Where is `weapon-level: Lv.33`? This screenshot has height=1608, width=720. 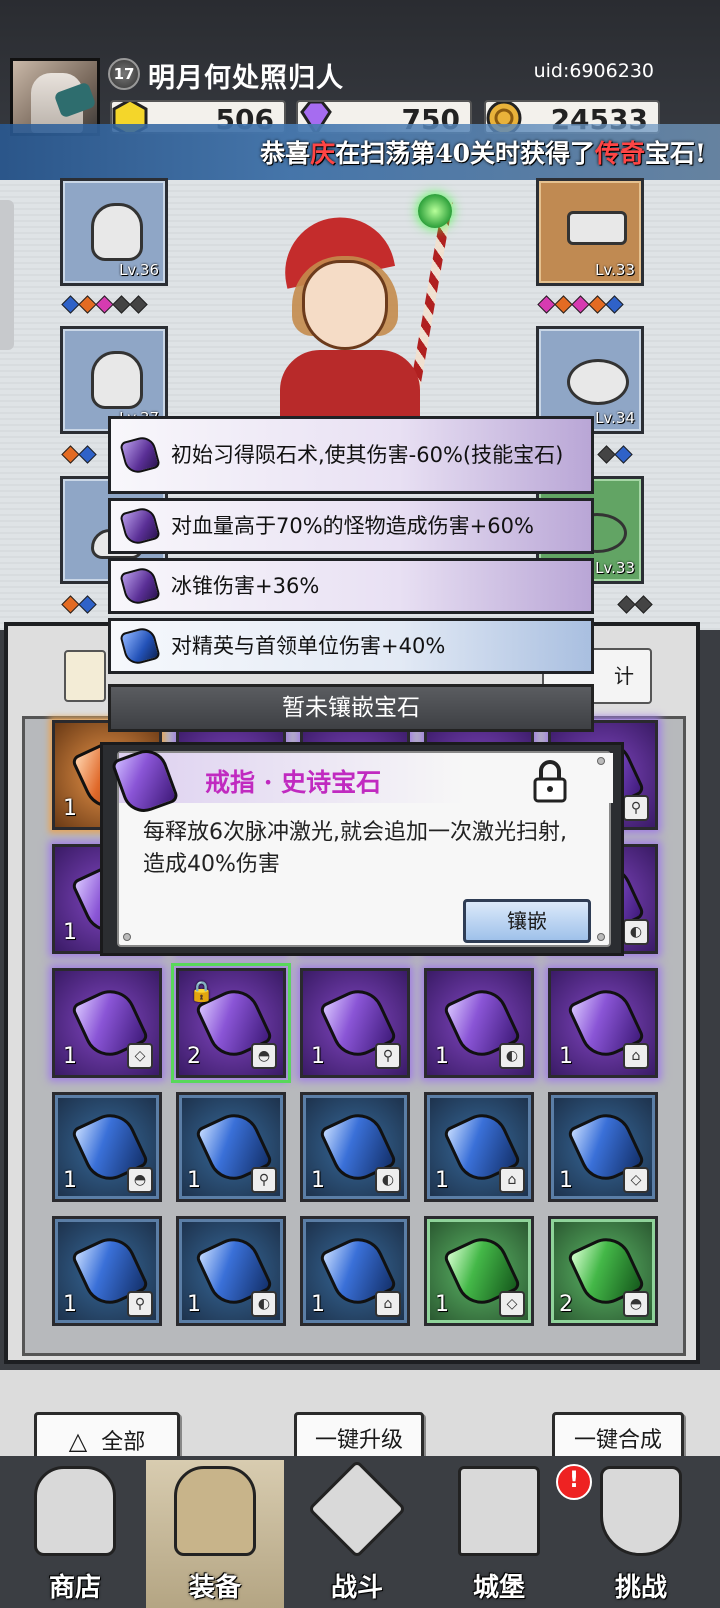
weapon-level: Lv.33 is located at coordinates (615, 270).